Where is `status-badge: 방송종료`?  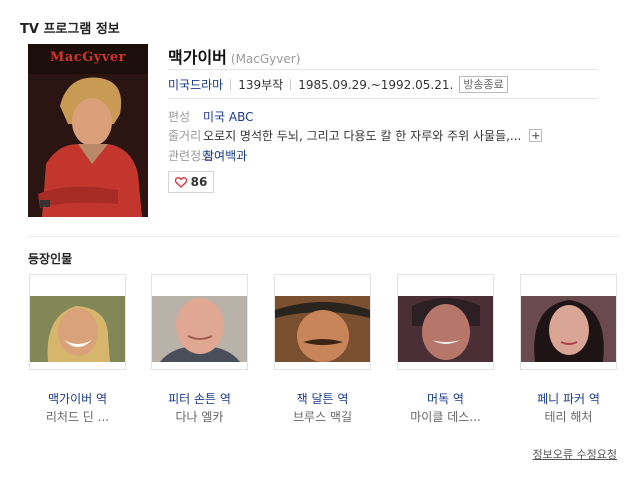 status-badge: 방송종료 is located at coordinates (483, 84).